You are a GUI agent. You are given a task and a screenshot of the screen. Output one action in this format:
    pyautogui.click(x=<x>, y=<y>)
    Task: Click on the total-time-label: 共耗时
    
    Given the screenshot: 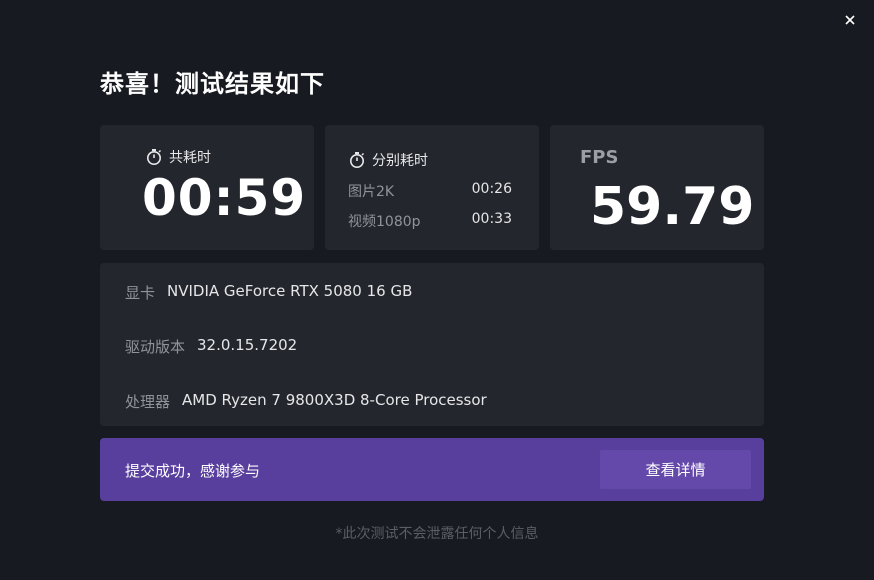 What is the action you would take?
    pyautogui.click(x=190, y=158)
    